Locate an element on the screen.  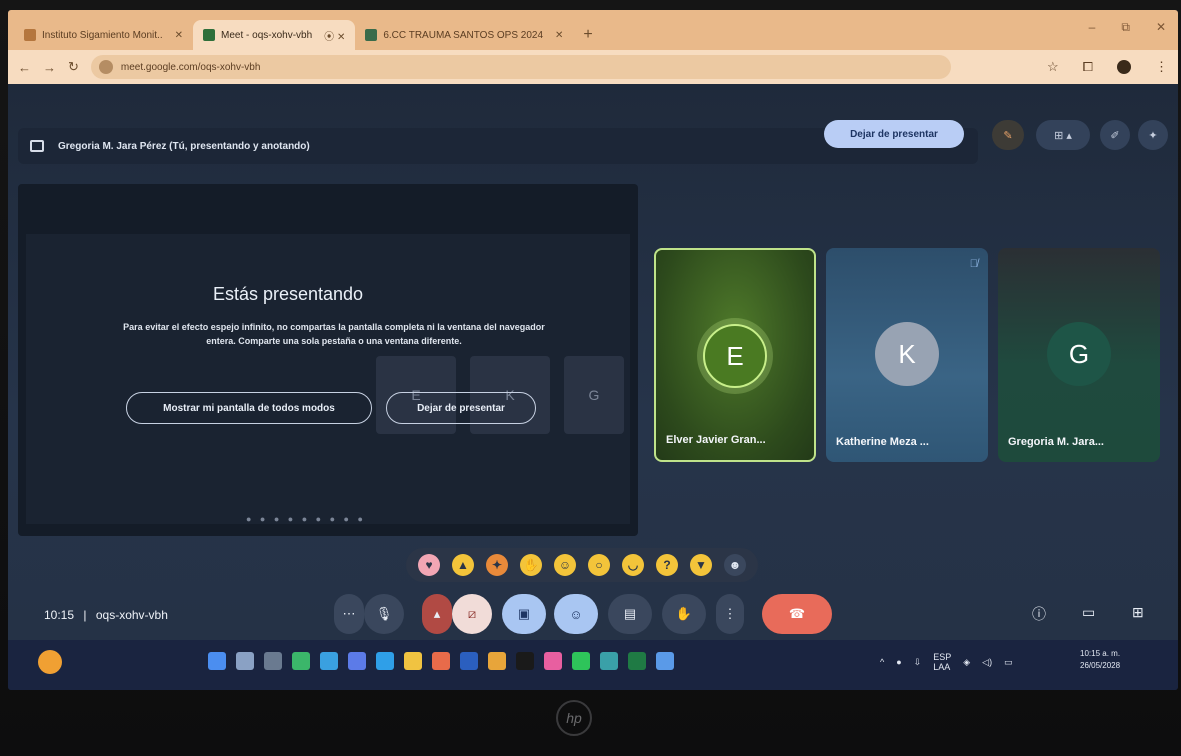
chrome-icon is located at coordinates (497, 661).